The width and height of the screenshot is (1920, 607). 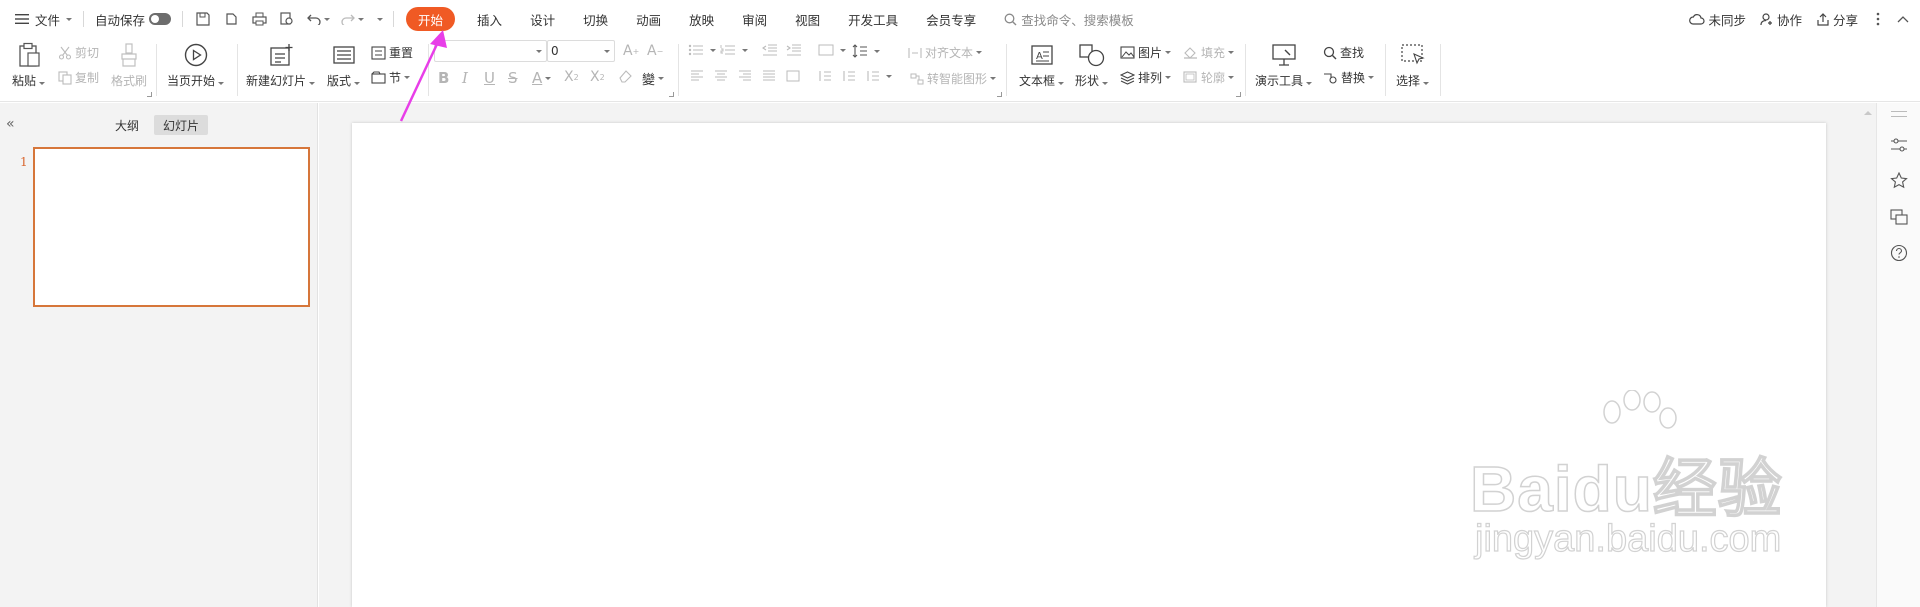 I want to click on tab-transitions: 切换, so click(x=595, y=19).